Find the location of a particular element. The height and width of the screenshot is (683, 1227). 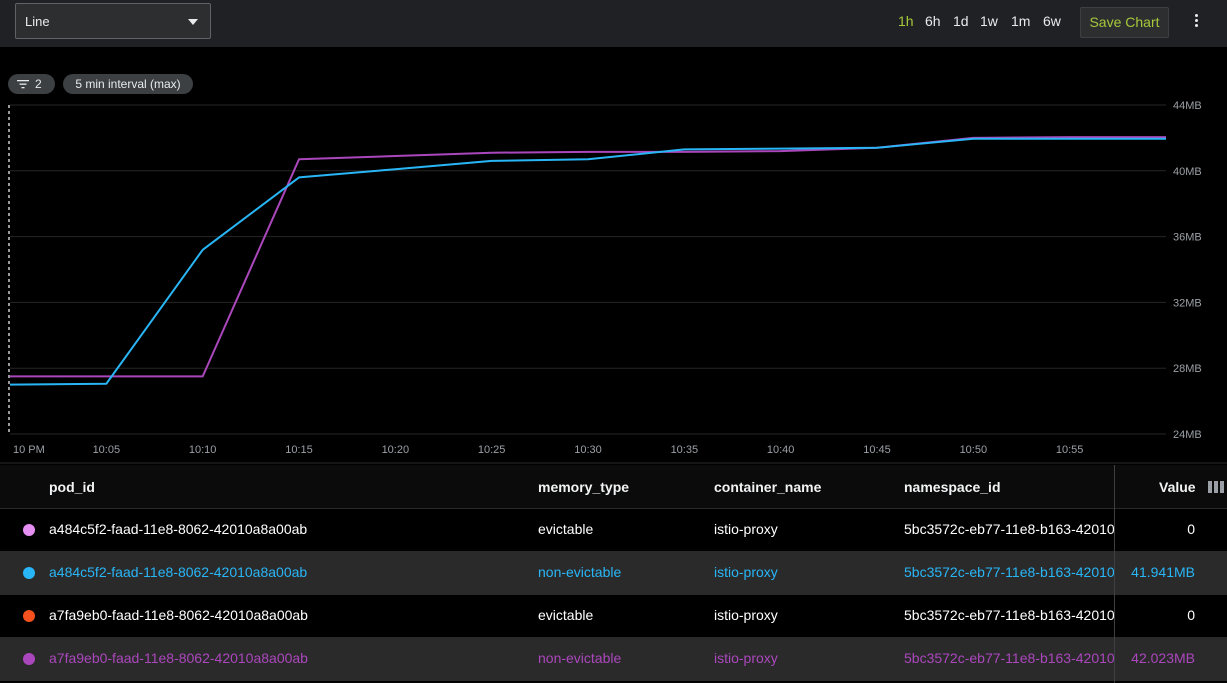

x-tick-label: 10:40 is located at coordinates (781, 450).